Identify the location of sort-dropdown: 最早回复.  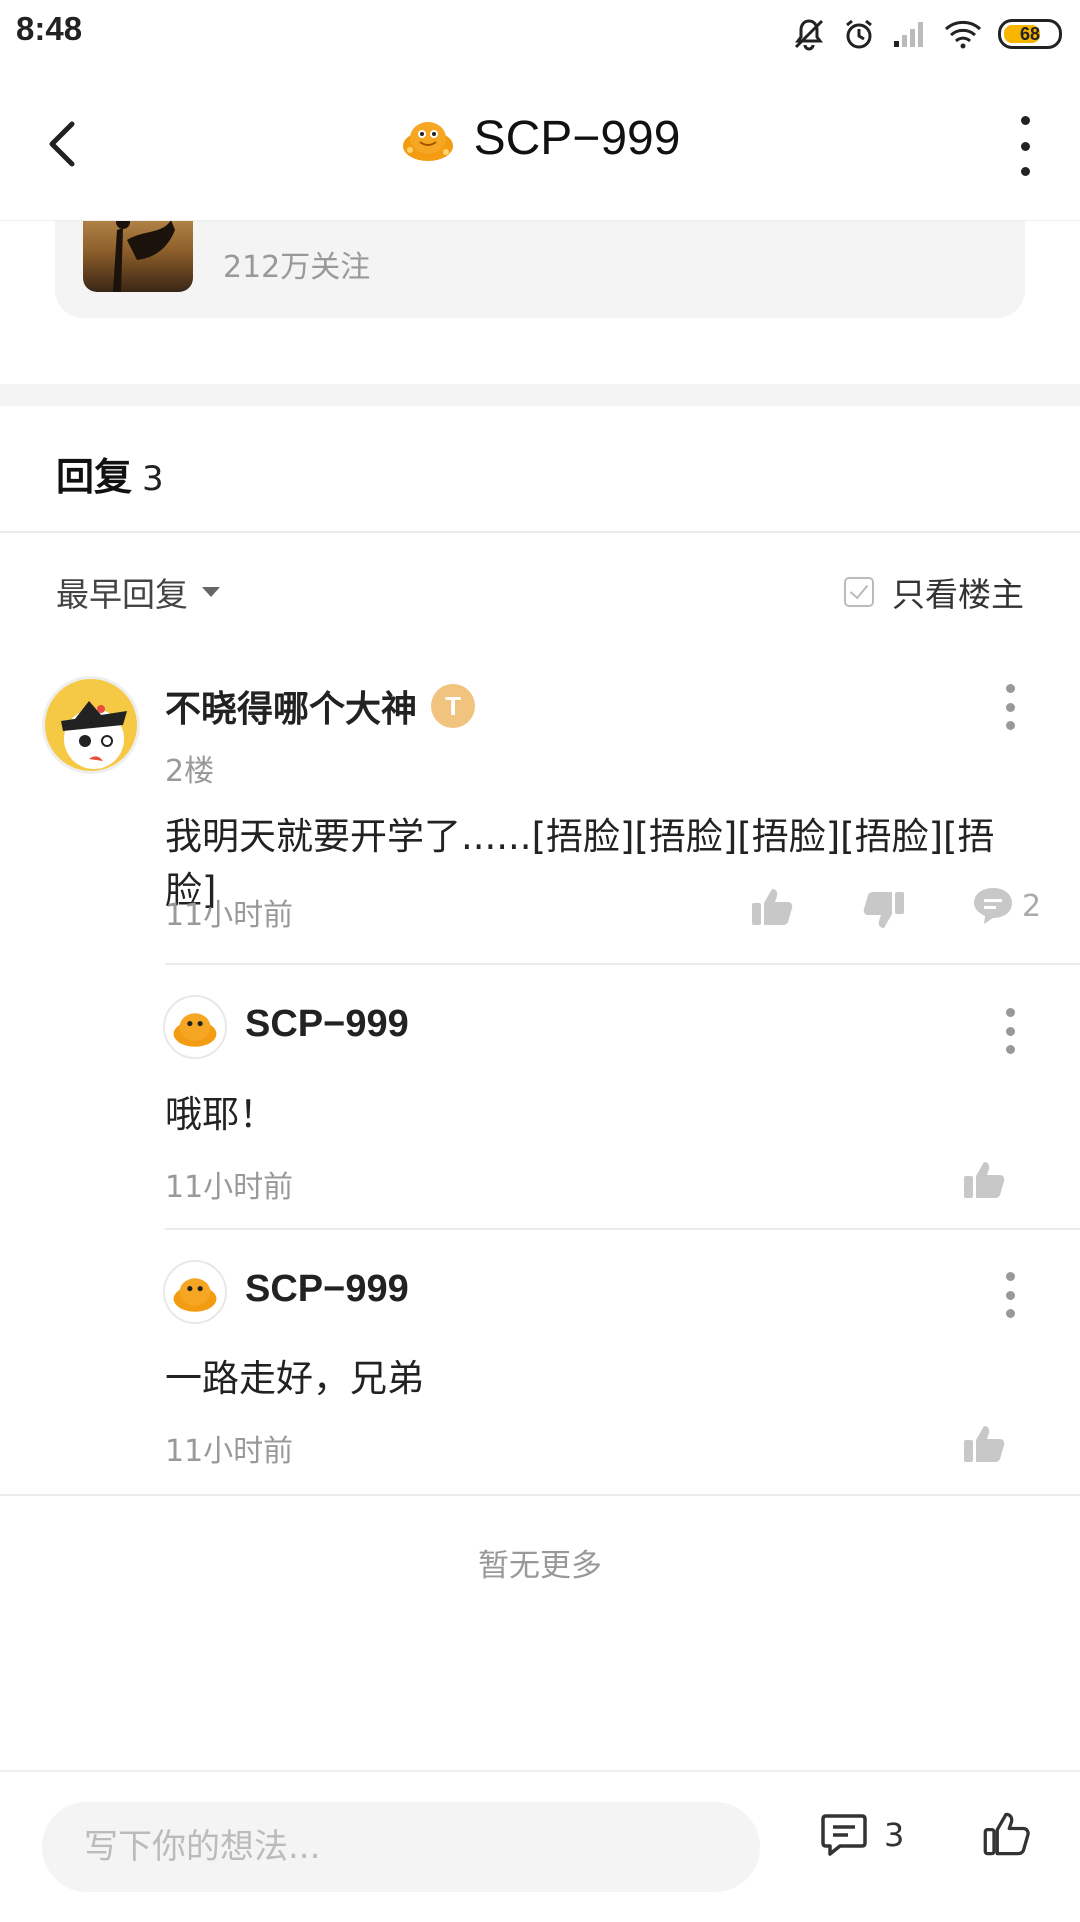
(138, 592).